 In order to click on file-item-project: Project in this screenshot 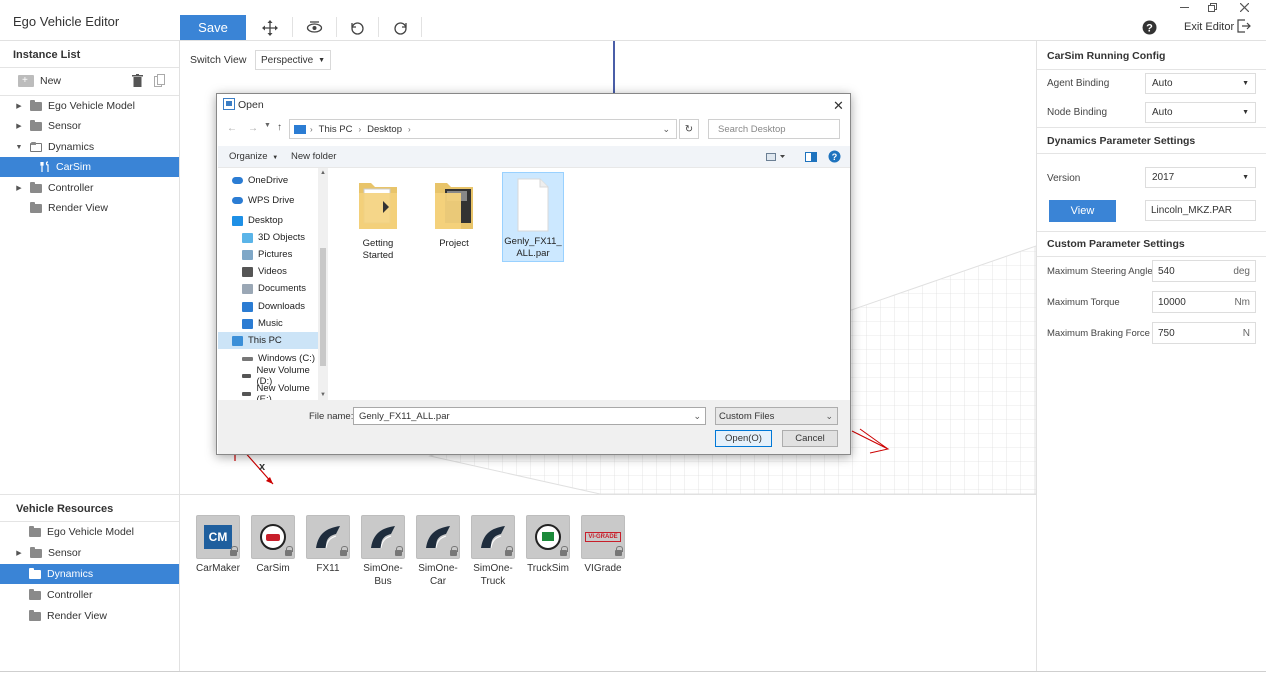, I will do `click(454, 219)`.